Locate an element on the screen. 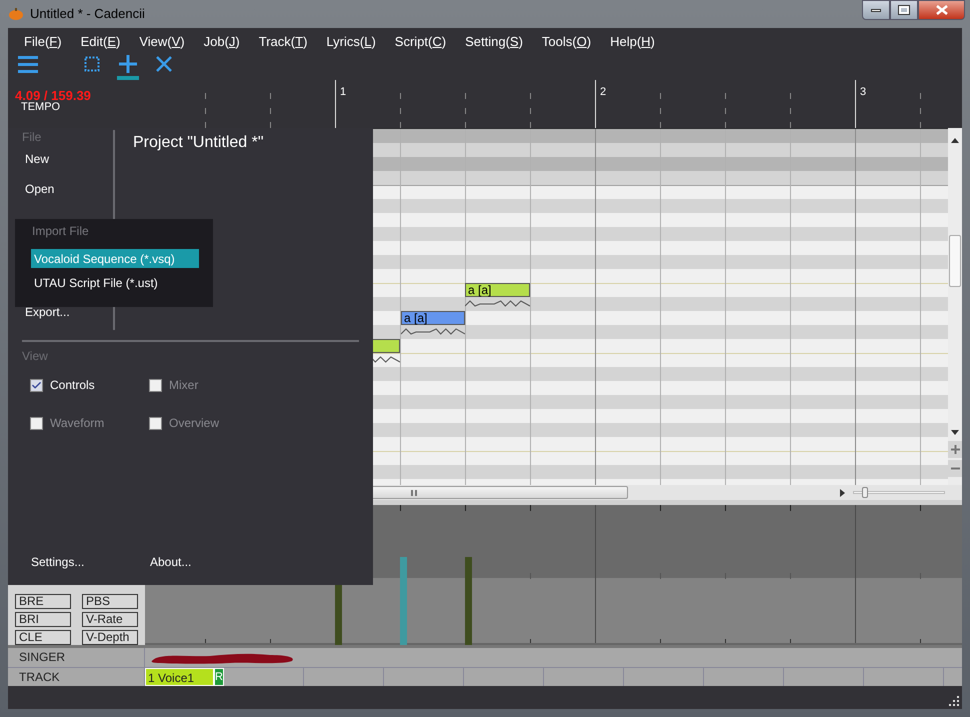 This screenshot has width=970, height=717. right-arrow-icon is located at coordinates (842, 493).